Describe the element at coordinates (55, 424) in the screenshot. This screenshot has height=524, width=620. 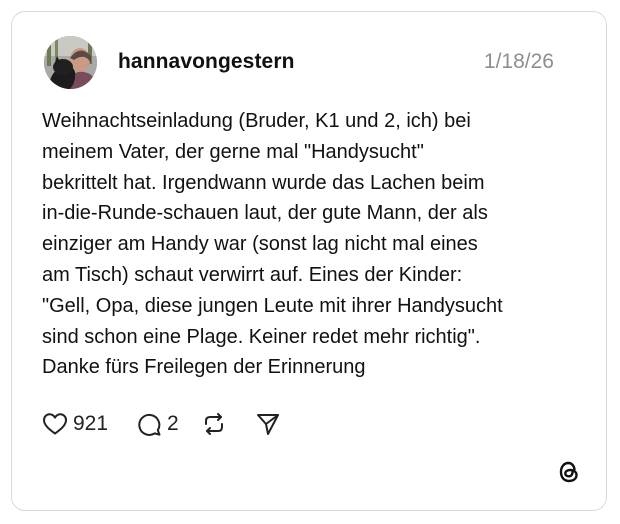
I see `heart-icon` at that location.